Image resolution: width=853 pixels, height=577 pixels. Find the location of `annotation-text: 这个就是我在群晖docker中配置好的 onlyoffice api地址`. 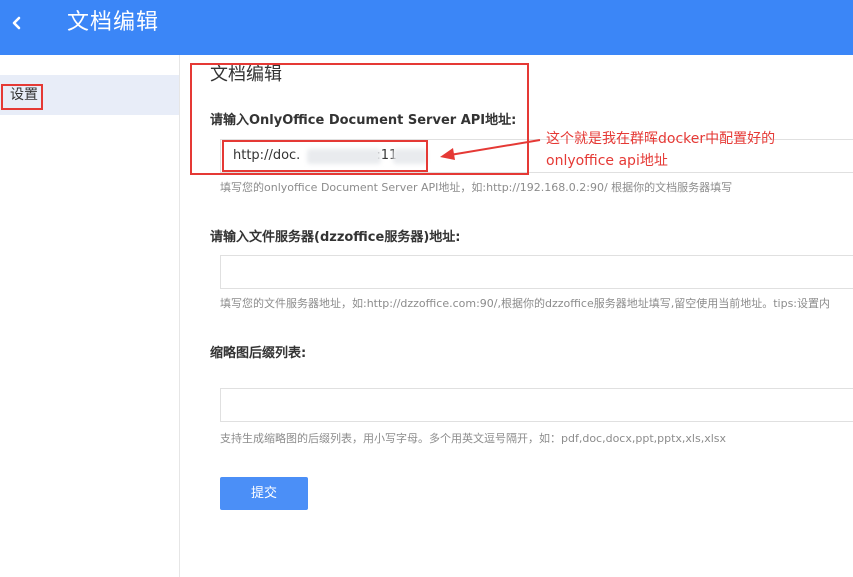

annotation-text: 这个就是我在群晖docker中配置好的 onlyoffice api地址 is located at coordinates (696, 150).